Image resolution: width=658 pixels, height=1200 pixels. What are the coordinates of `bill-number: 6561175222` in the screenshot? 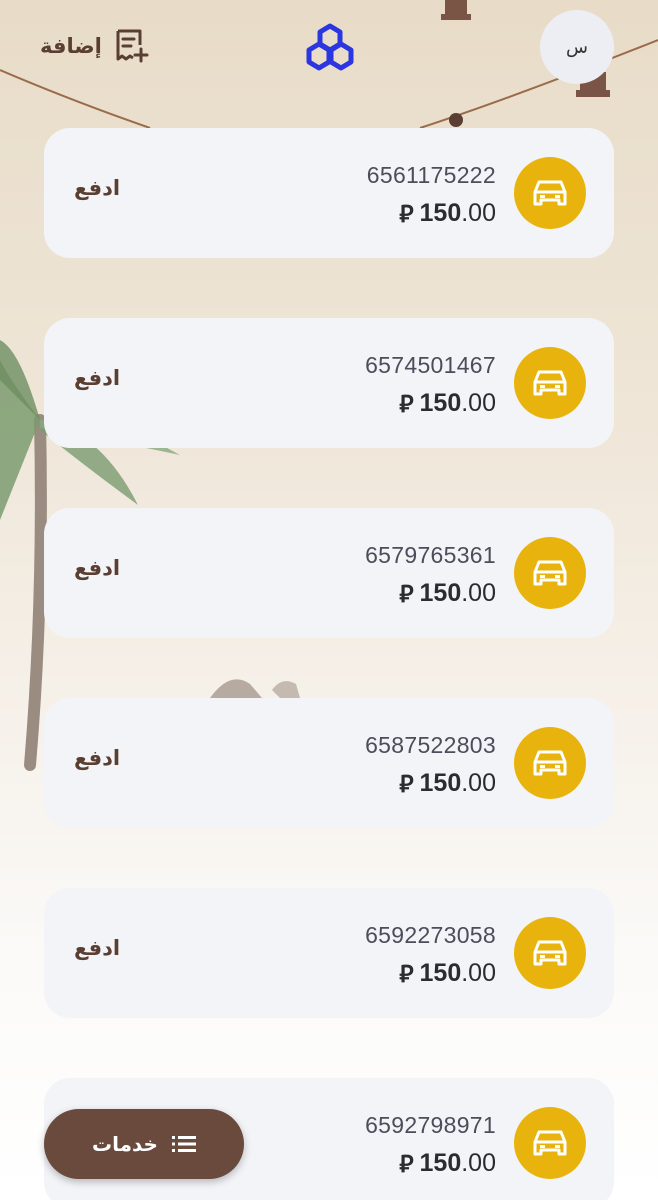 It's located at (431, 175).